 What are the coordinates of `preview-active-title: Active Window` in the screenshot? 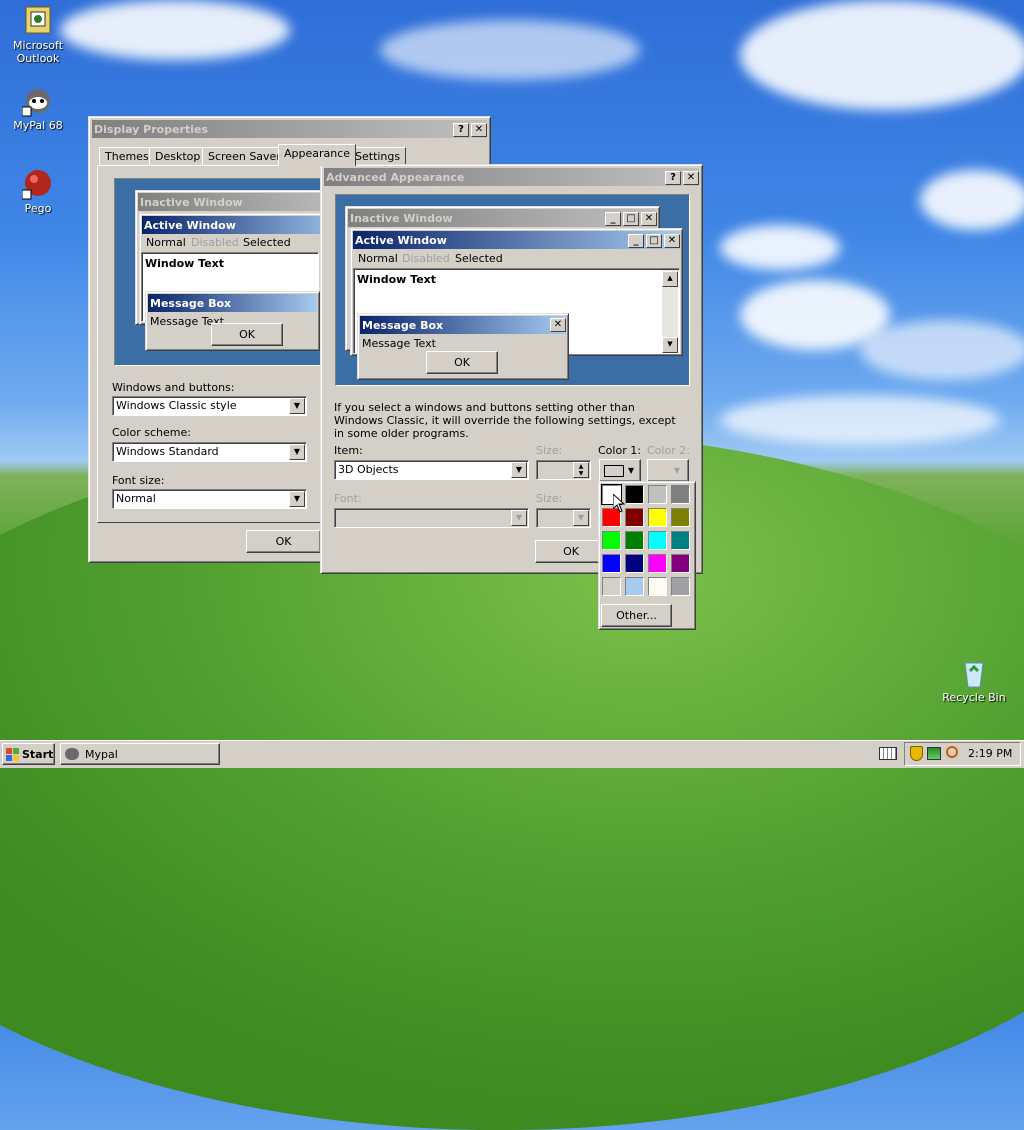 It's located at (190, 225).